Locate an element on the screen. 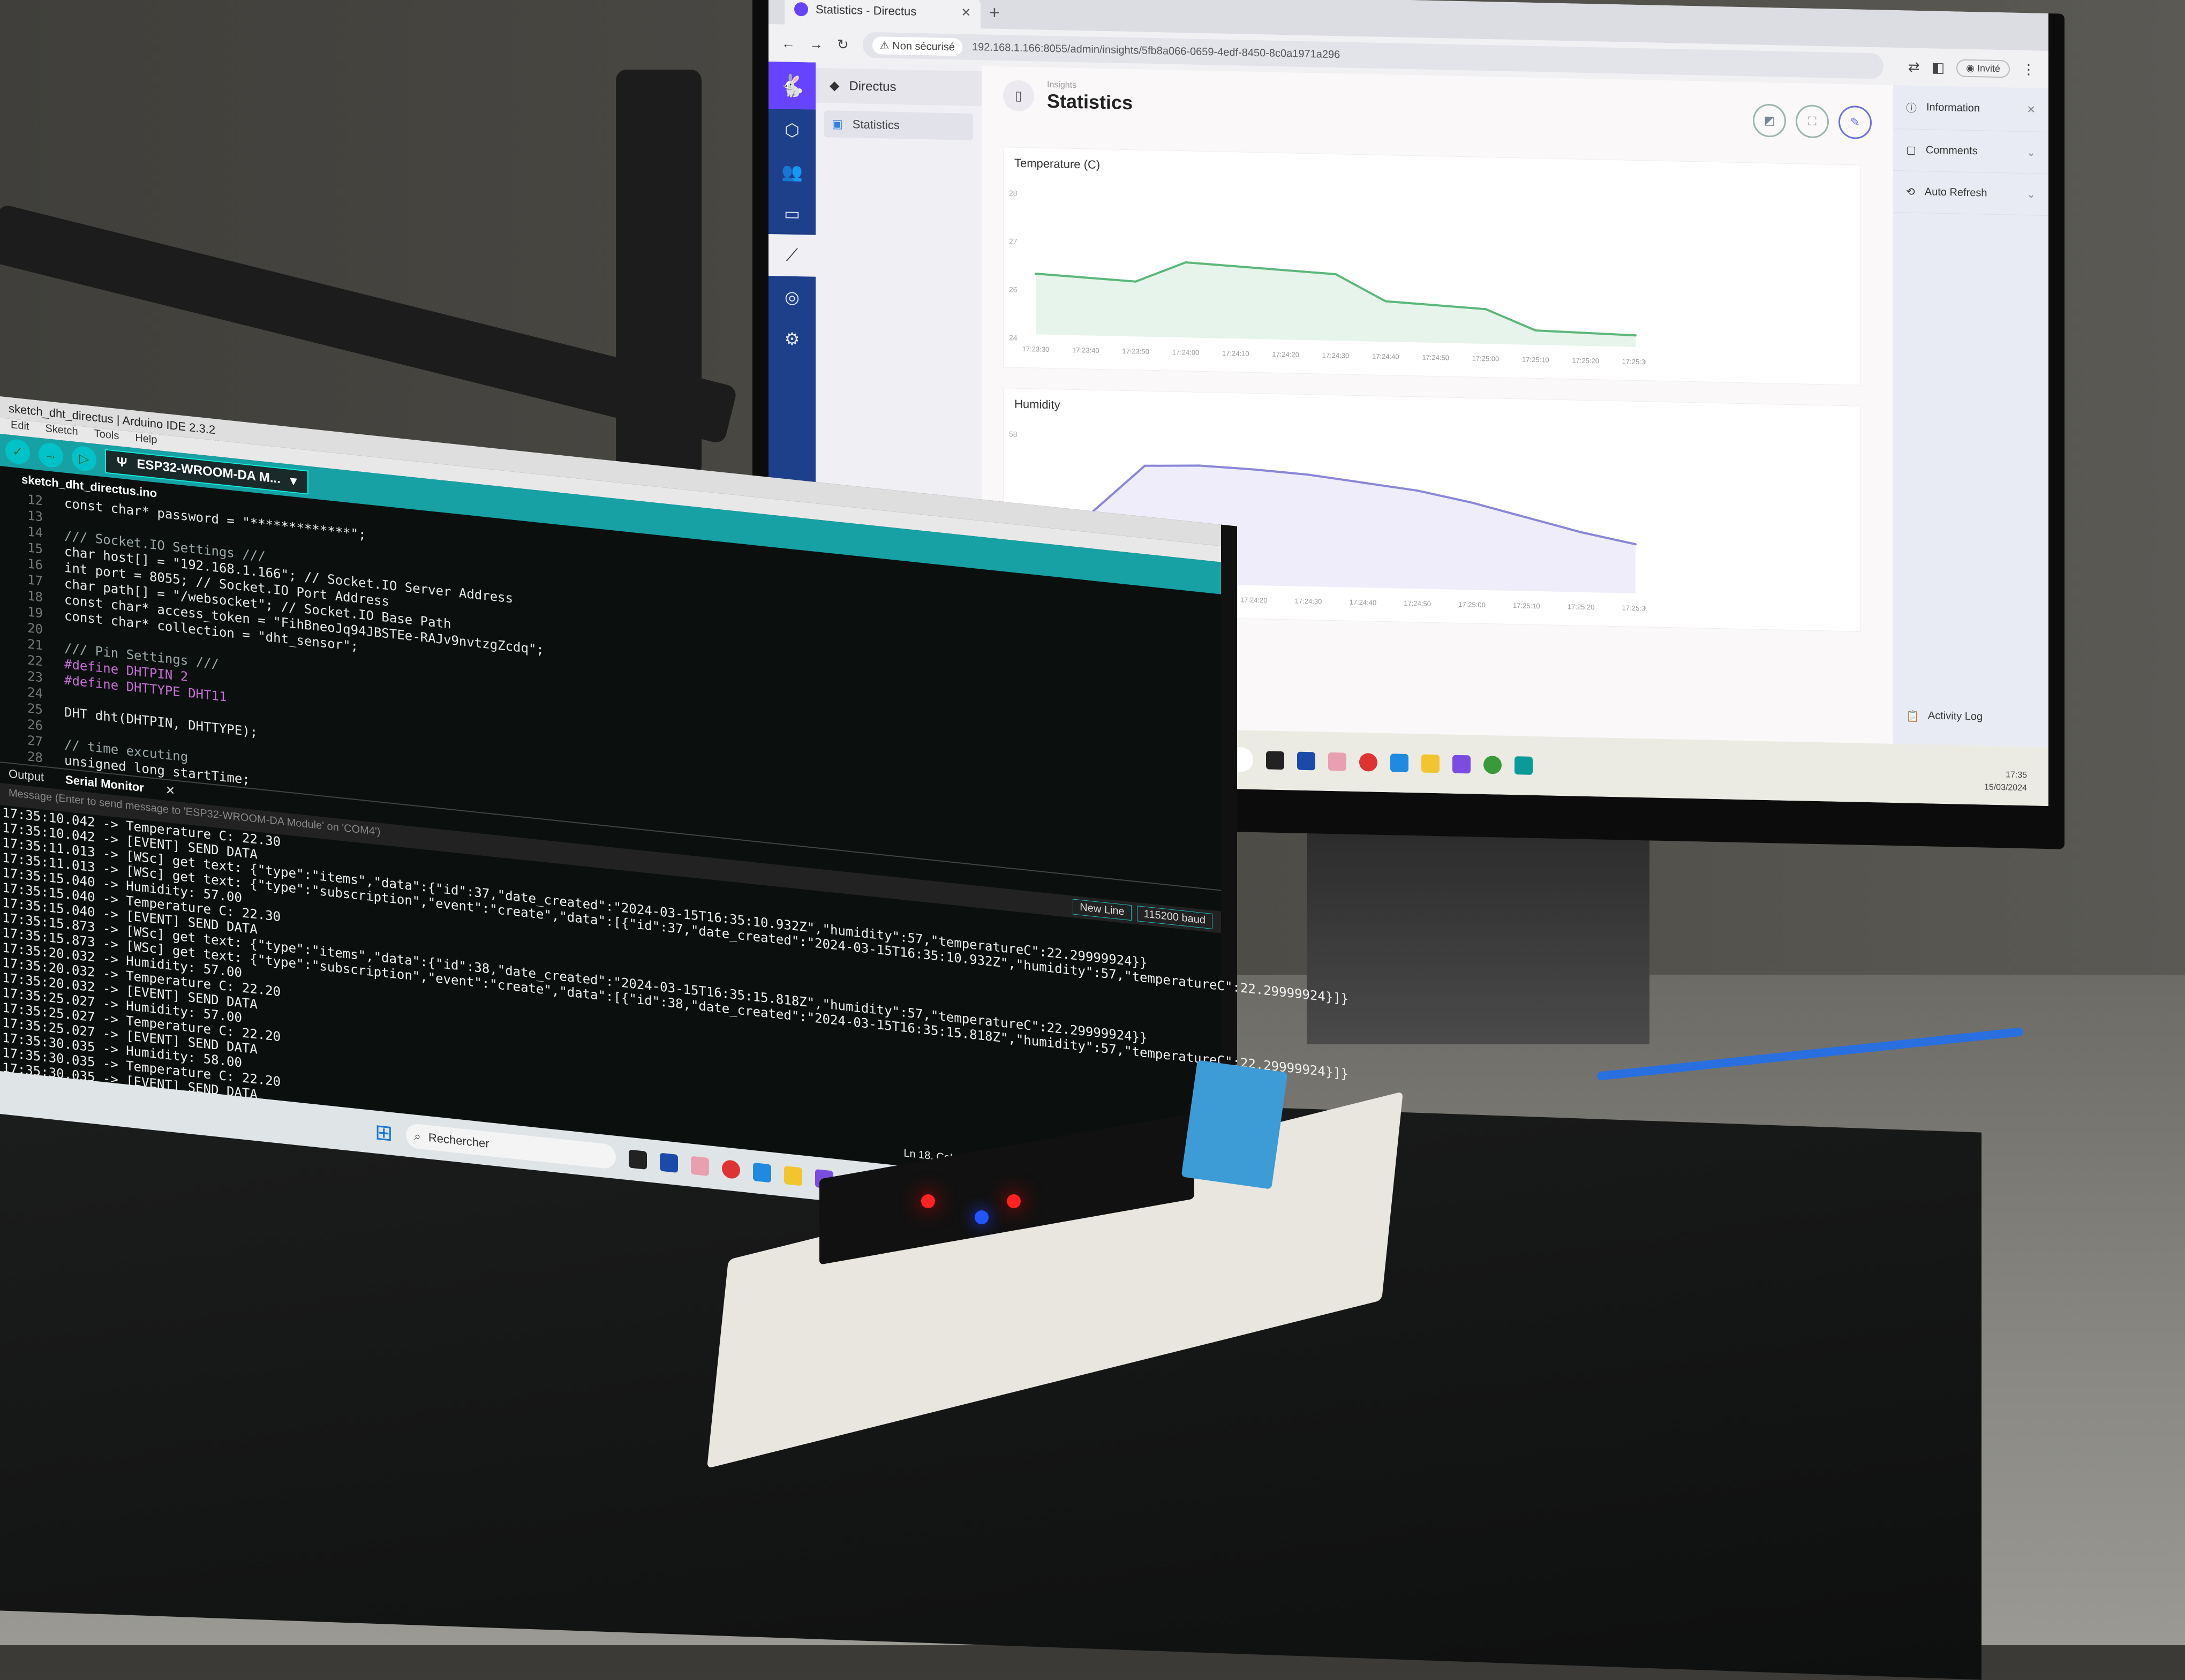 This screenshot has width=2185, height=1680. sidebar-item-information: ⓘ Information ✕ is located at coordinates (1970, 109).